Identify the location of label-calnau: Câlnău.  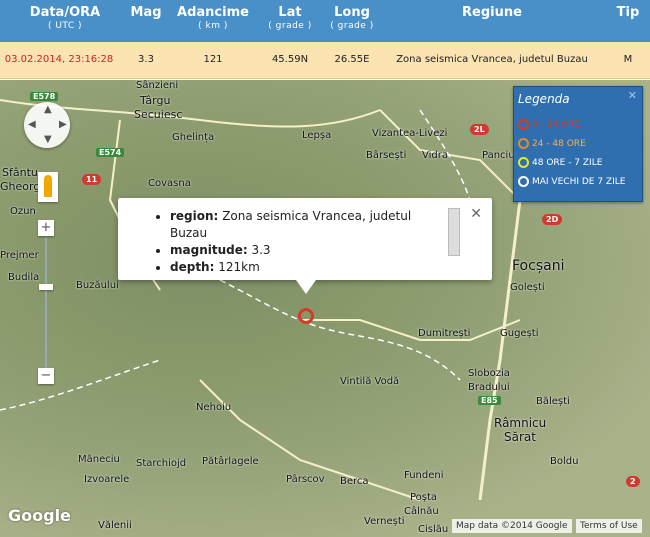
(421, 511).